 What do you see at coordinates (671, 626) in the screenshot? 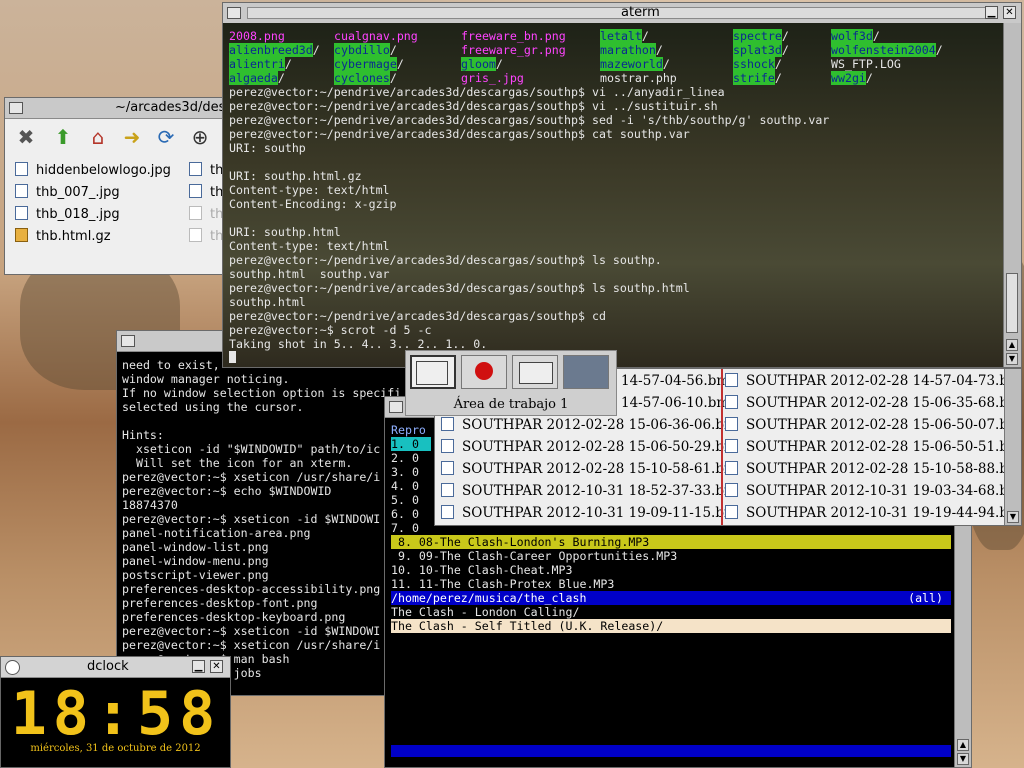
I see `directory-entry: The Clash - Self Titled (U.K. Release)/` at bounding box center [671, 626].